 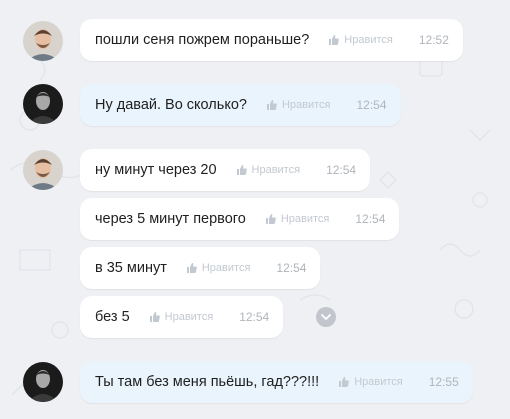 I want to click on message-text: Ну давай. Во сколько?, so click(x=171, y=105).